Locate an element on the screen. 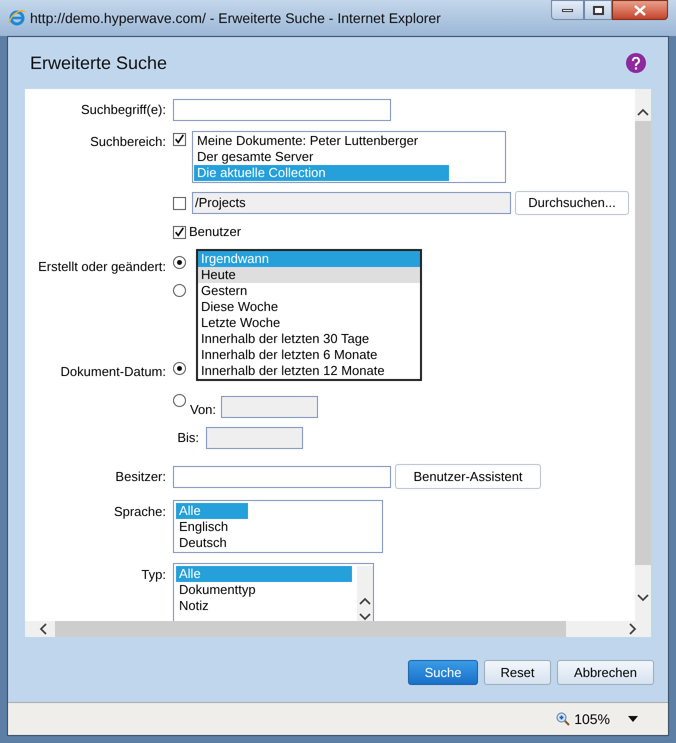 This screenshot has height=743, width=676. dialog-title: Erweiterte Suche is located at coordinates (99, 63).